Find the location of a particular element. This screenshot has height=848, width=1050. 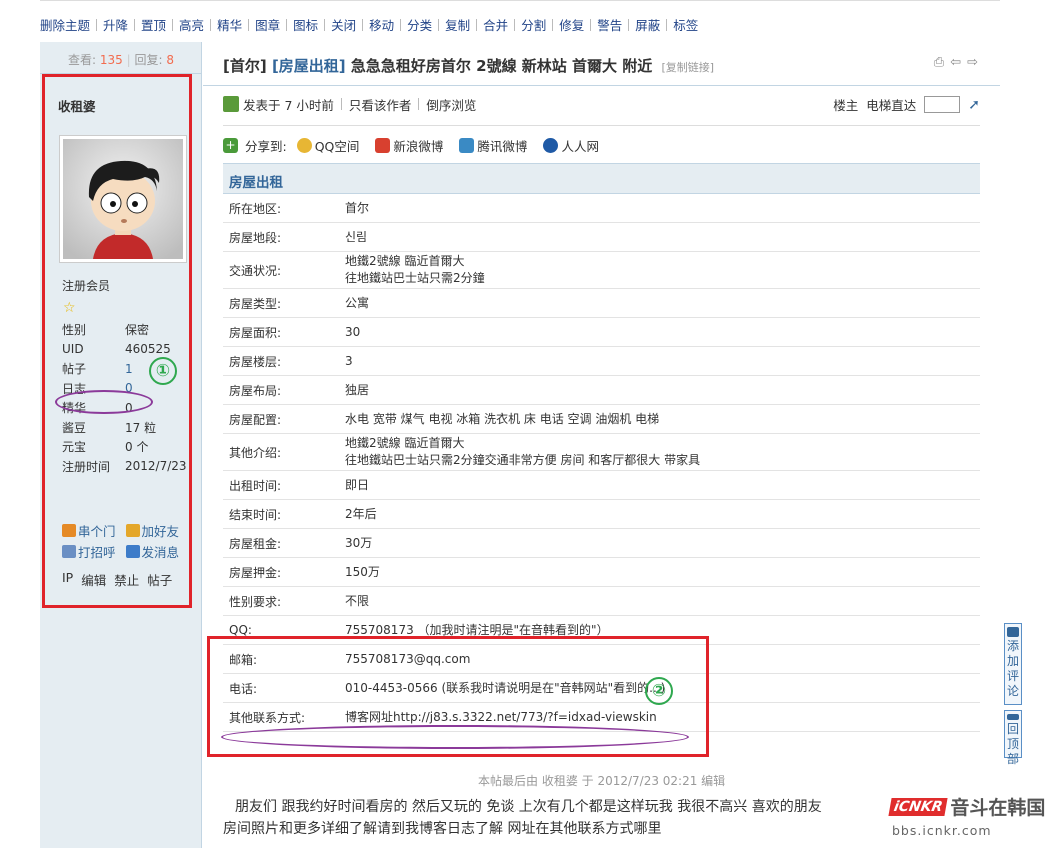

toolbar-item: 分割 is located at coordinates (533, 24).